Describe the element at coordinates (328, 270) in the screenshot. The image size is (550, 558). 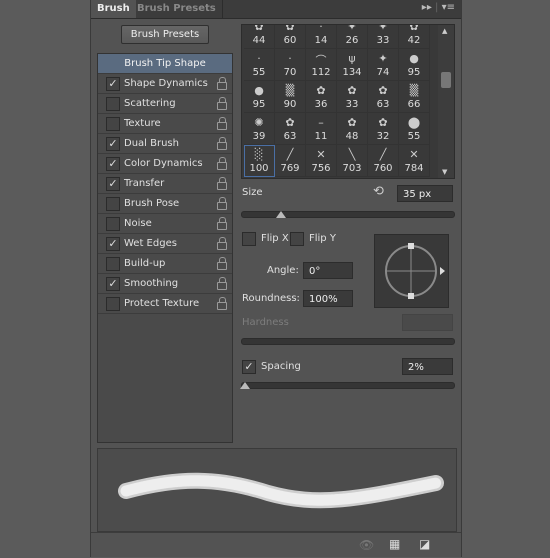
I see `angle-input: 0°` at that location.